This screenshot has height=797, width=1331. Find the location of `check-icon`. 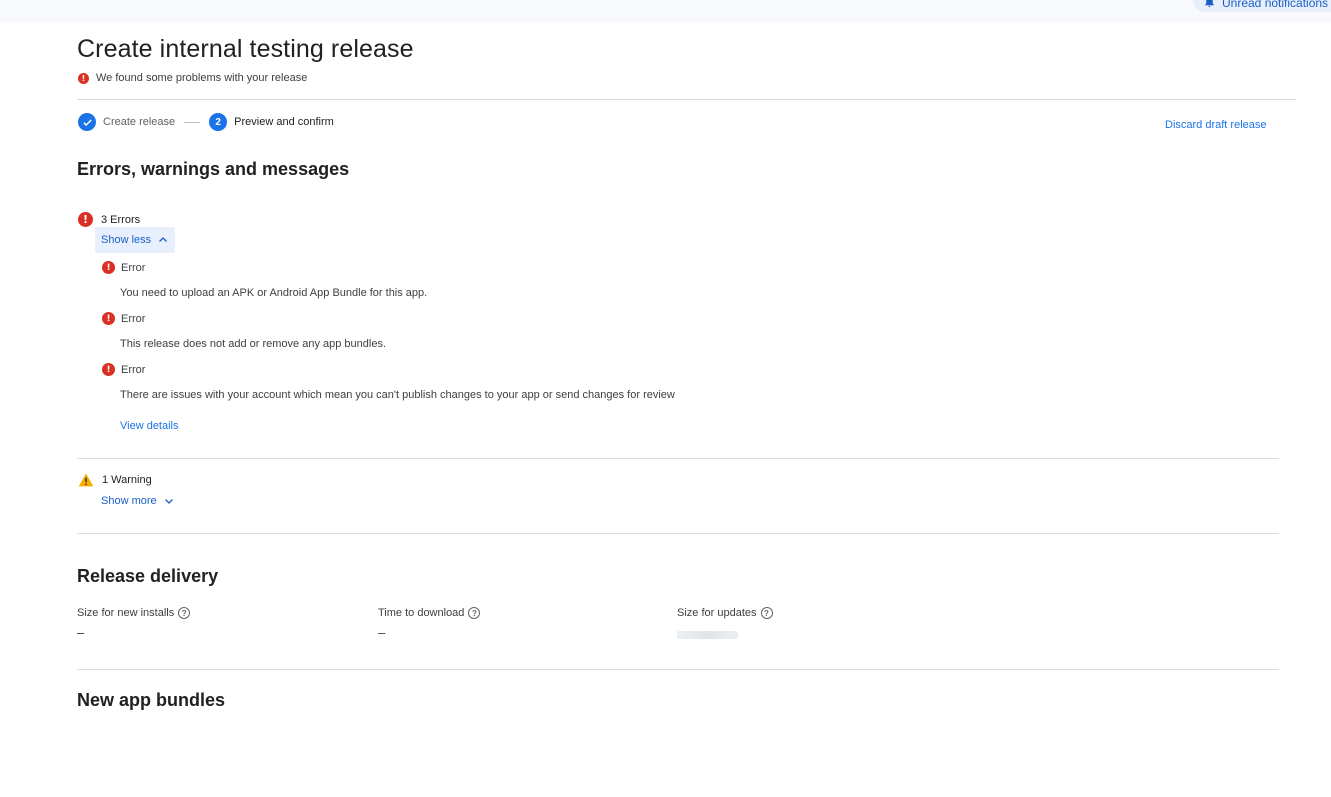

check-icon is located at coordinates (87, 122).